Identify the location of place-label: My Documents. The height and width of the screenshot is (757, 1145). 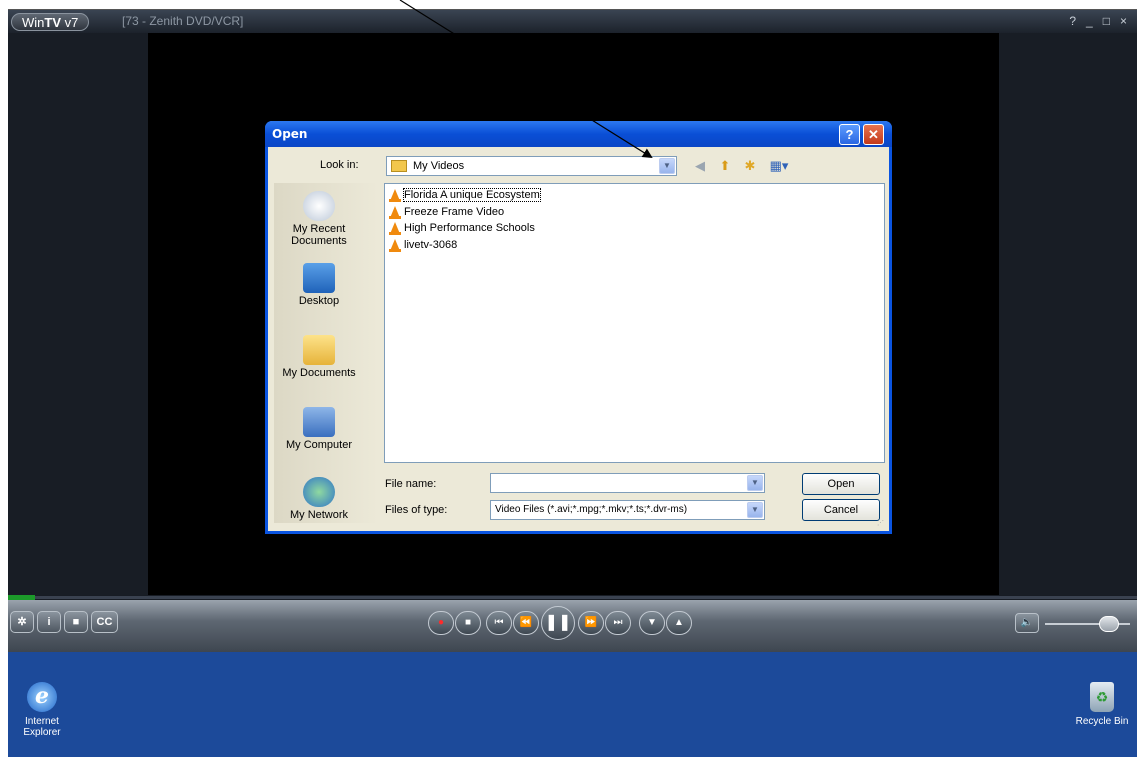
(319, 373).